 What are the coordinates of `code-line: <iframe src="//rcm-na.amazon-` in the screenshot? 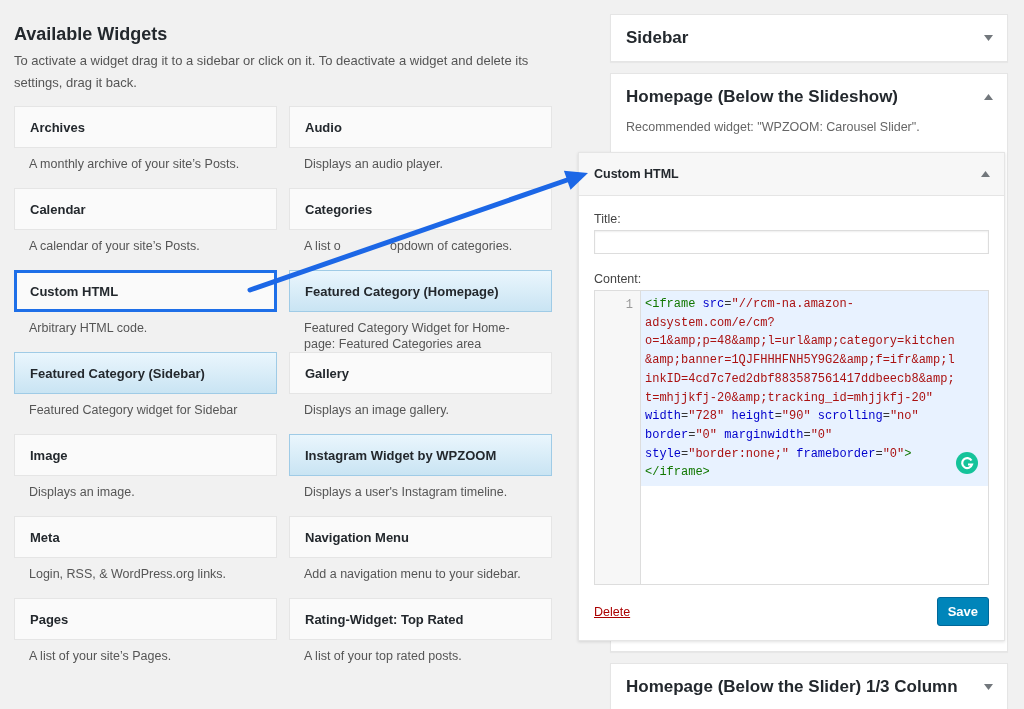 It's located at (749, 304).